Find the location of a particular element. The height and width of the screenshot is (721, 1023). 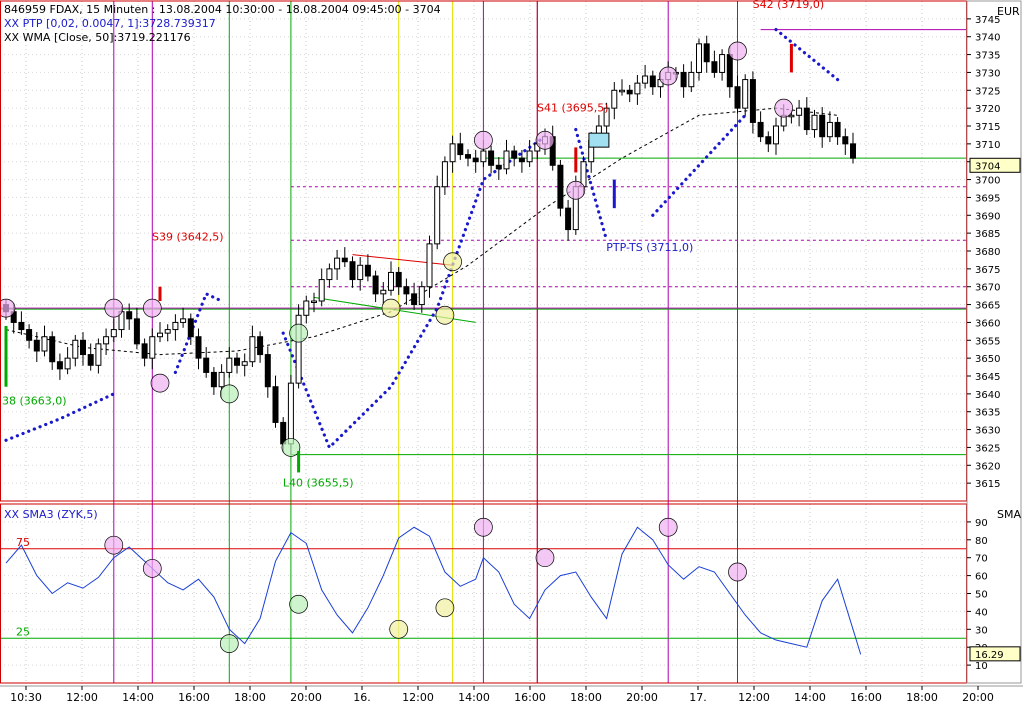

price-tick-label: 3740 is located at coordinates (987, 38).